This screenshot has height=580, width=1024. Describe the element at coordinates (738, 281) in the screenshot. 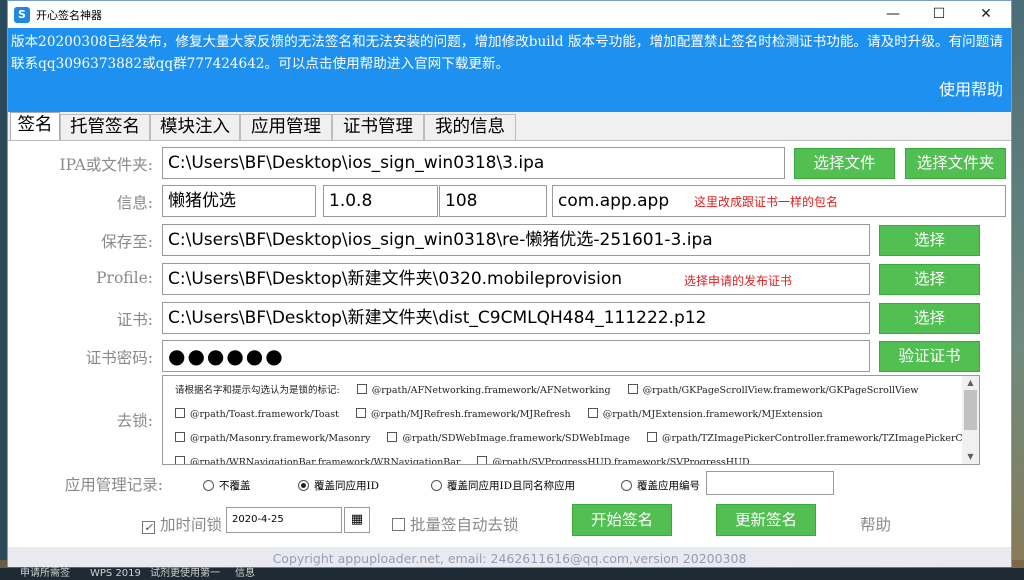

I see `profile-note: 选择申请的发布证书` at that location.